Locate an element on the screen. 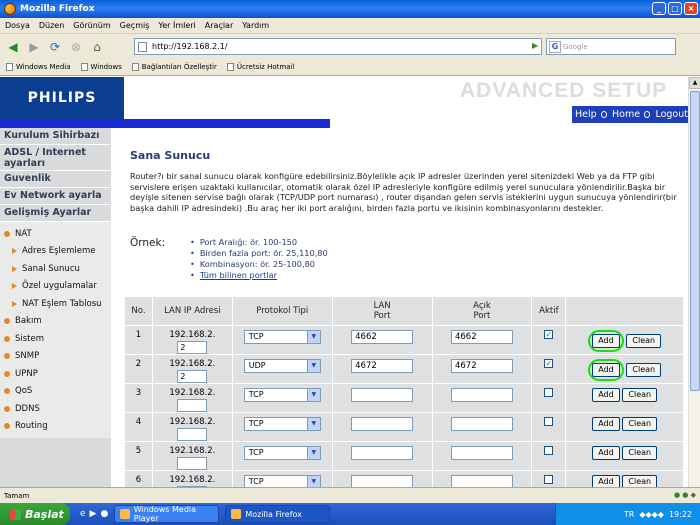 This screenshot has height=525, width=700. sidebar-item-maintenance: Bakım is located at coordinates (55, 322).